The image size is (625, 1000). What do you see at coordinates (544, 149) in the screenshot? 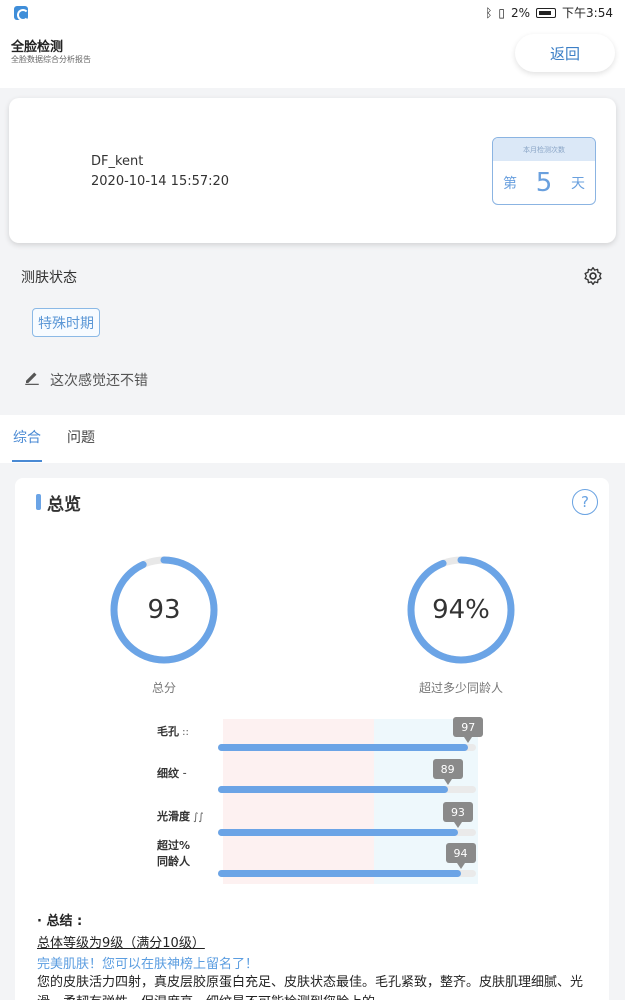
I see `calendar-header: 本月检测次数` at bounding box center [544, 149].